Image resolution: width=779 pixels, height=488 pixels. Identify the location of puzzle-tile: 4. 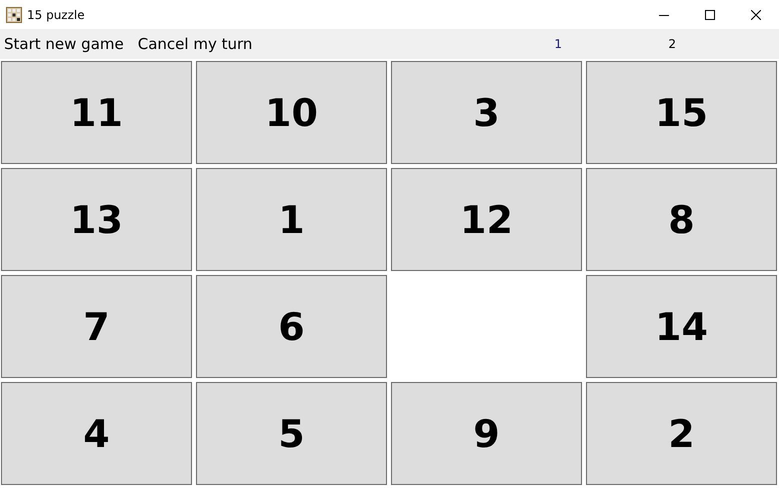
(96, 433).